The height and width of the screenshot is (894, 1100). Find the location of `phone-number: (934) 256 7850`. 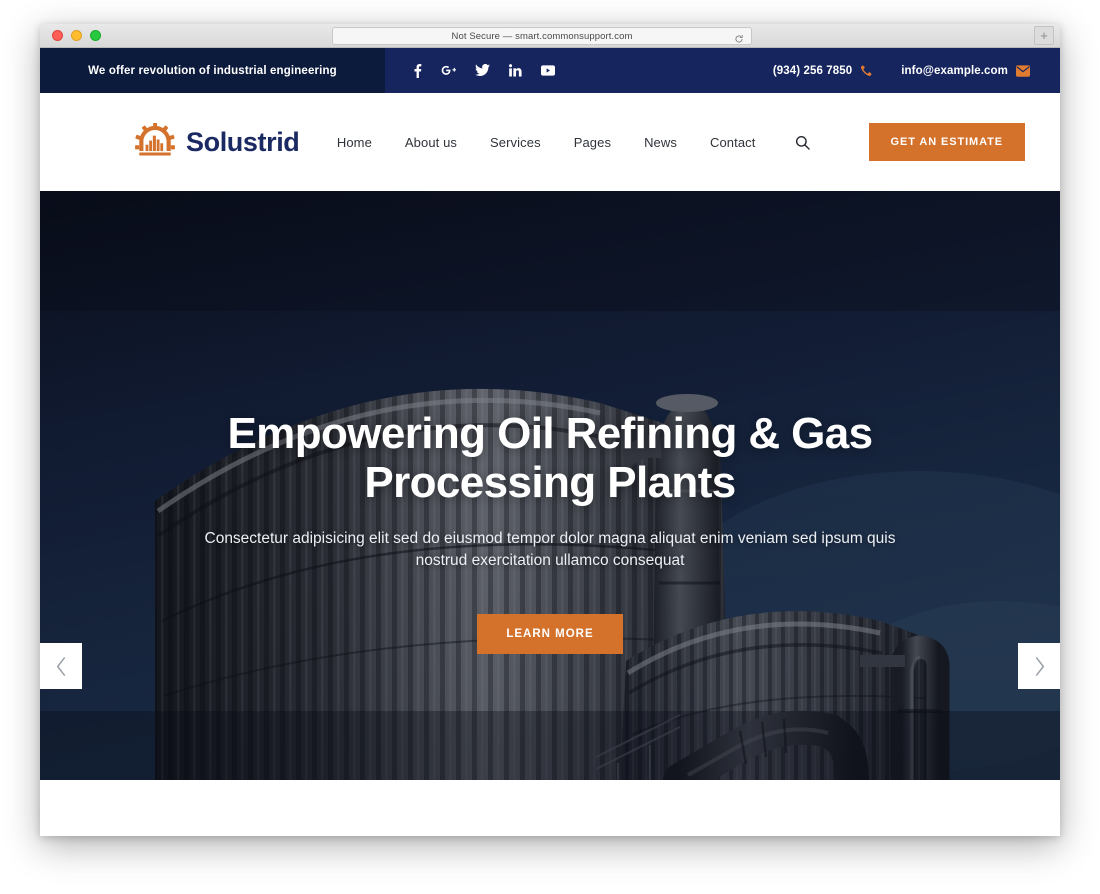

phone-number: (934) 256 7850 is located at coordinates (812, 70).